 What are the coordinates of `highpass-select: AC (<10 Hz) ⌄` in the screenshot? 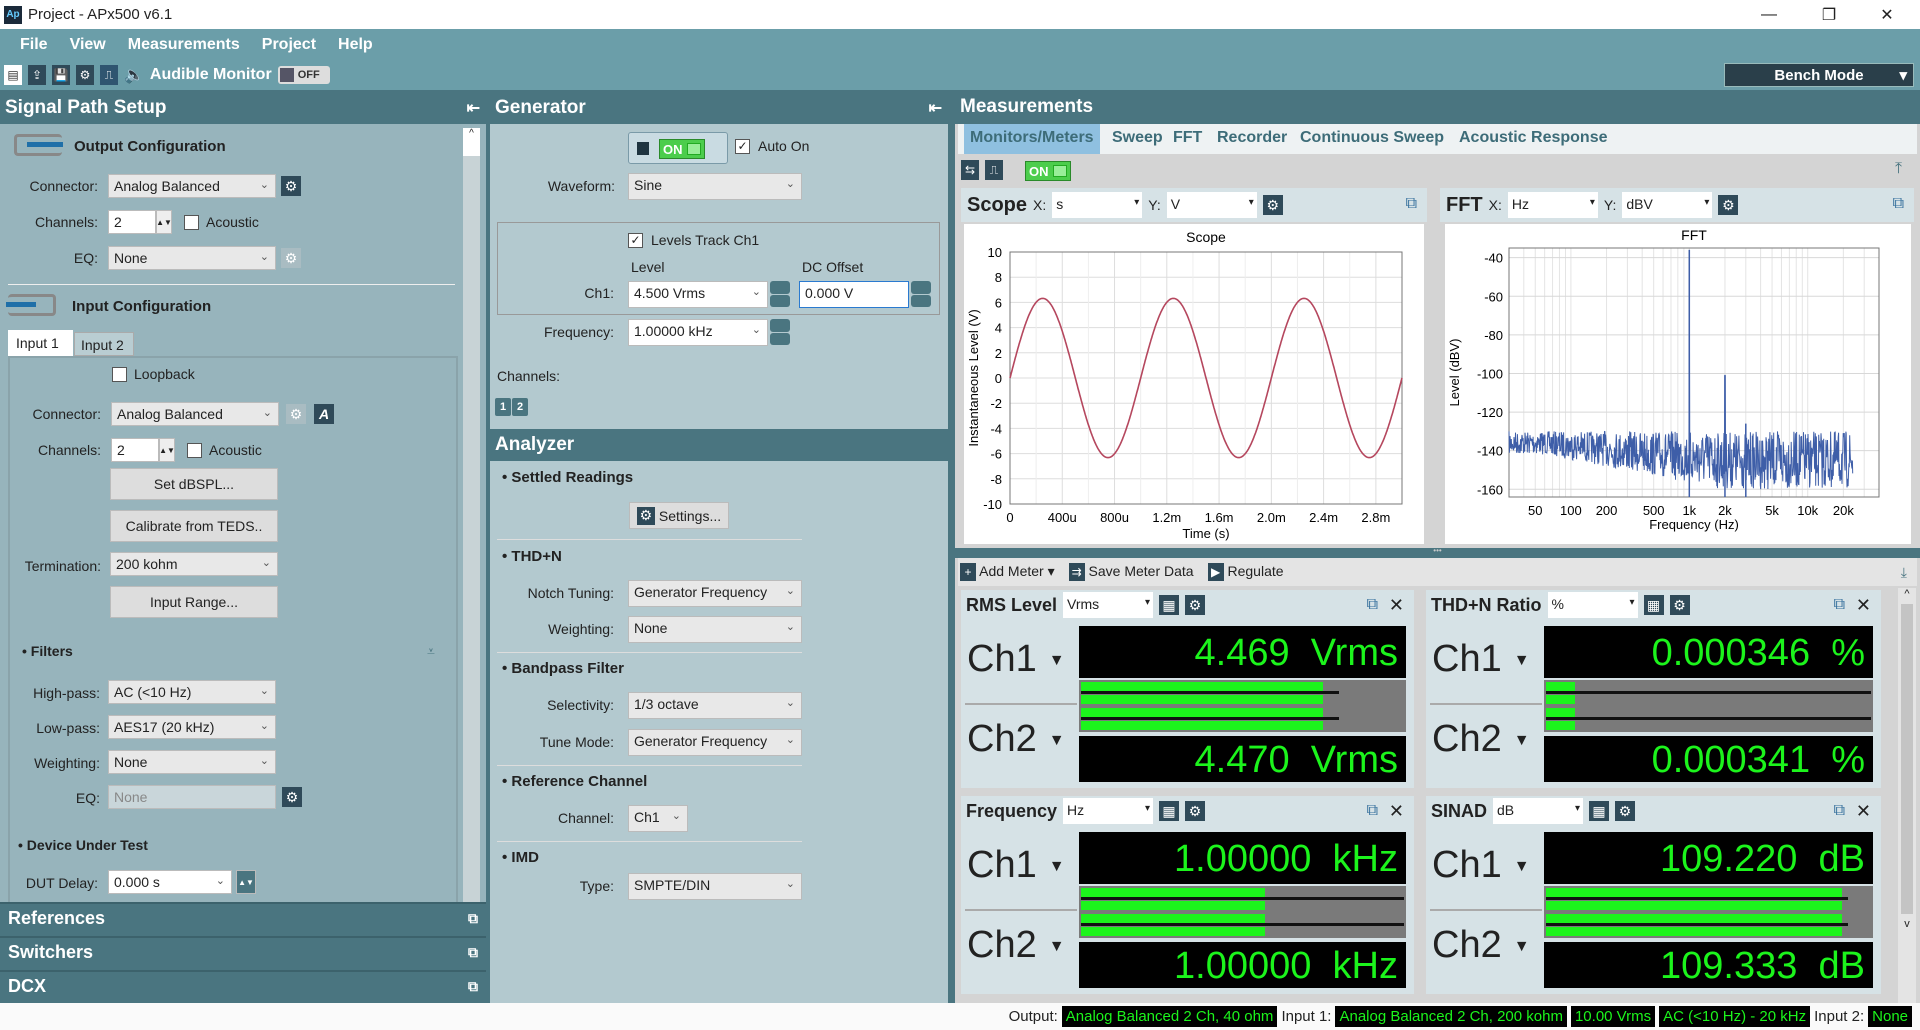 It's located at (192, 692).